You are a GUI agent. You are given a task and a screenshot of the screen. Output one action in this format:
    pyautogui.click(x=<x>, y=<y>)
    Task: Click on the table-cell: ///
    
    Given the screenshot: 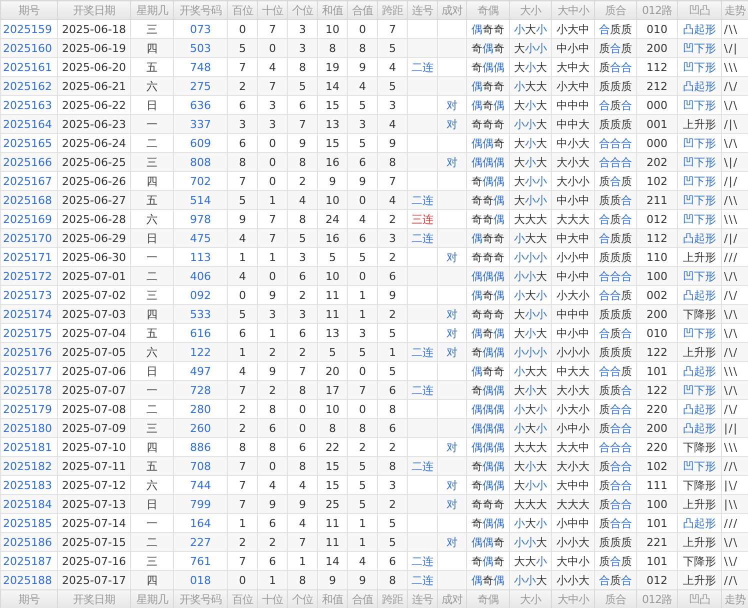 What is the action you would take?
    pyautogui.click(x=735, y=257)
    